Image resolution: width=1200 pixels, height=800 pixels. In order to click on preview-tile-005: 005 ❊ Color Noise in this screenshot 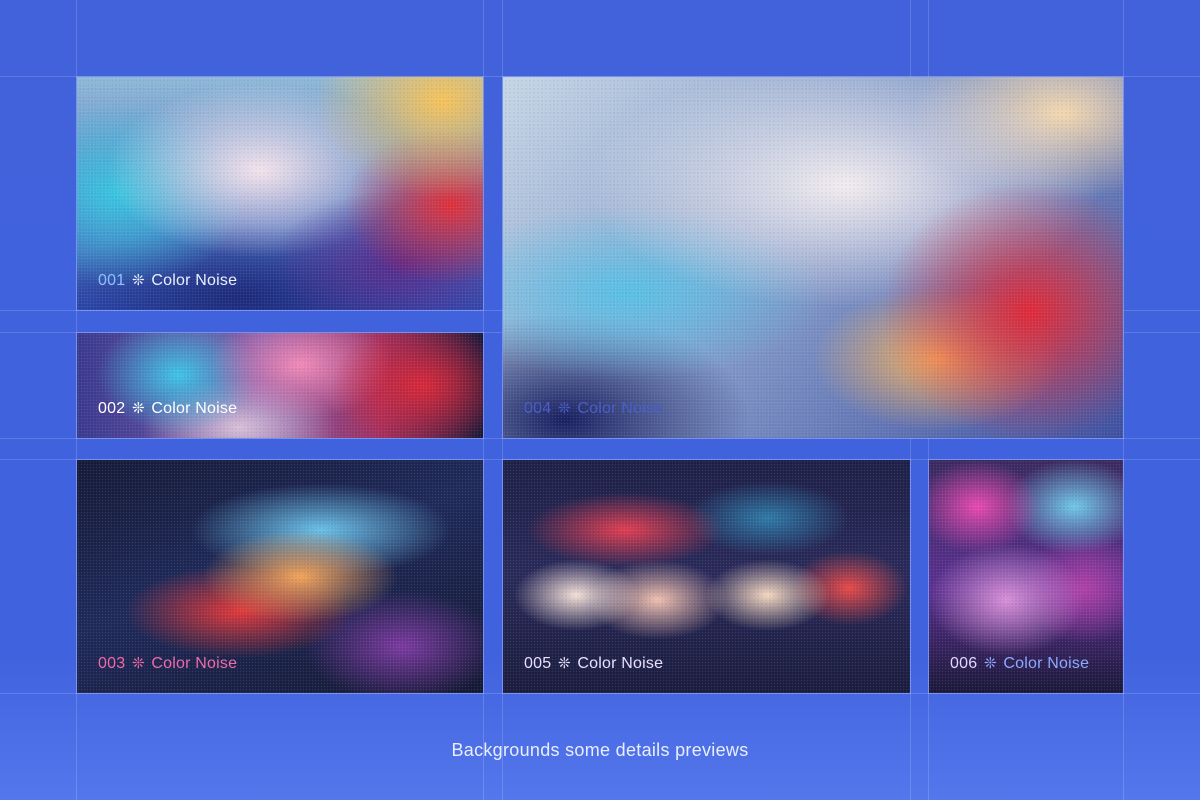, I will do `click(706, 576)`.